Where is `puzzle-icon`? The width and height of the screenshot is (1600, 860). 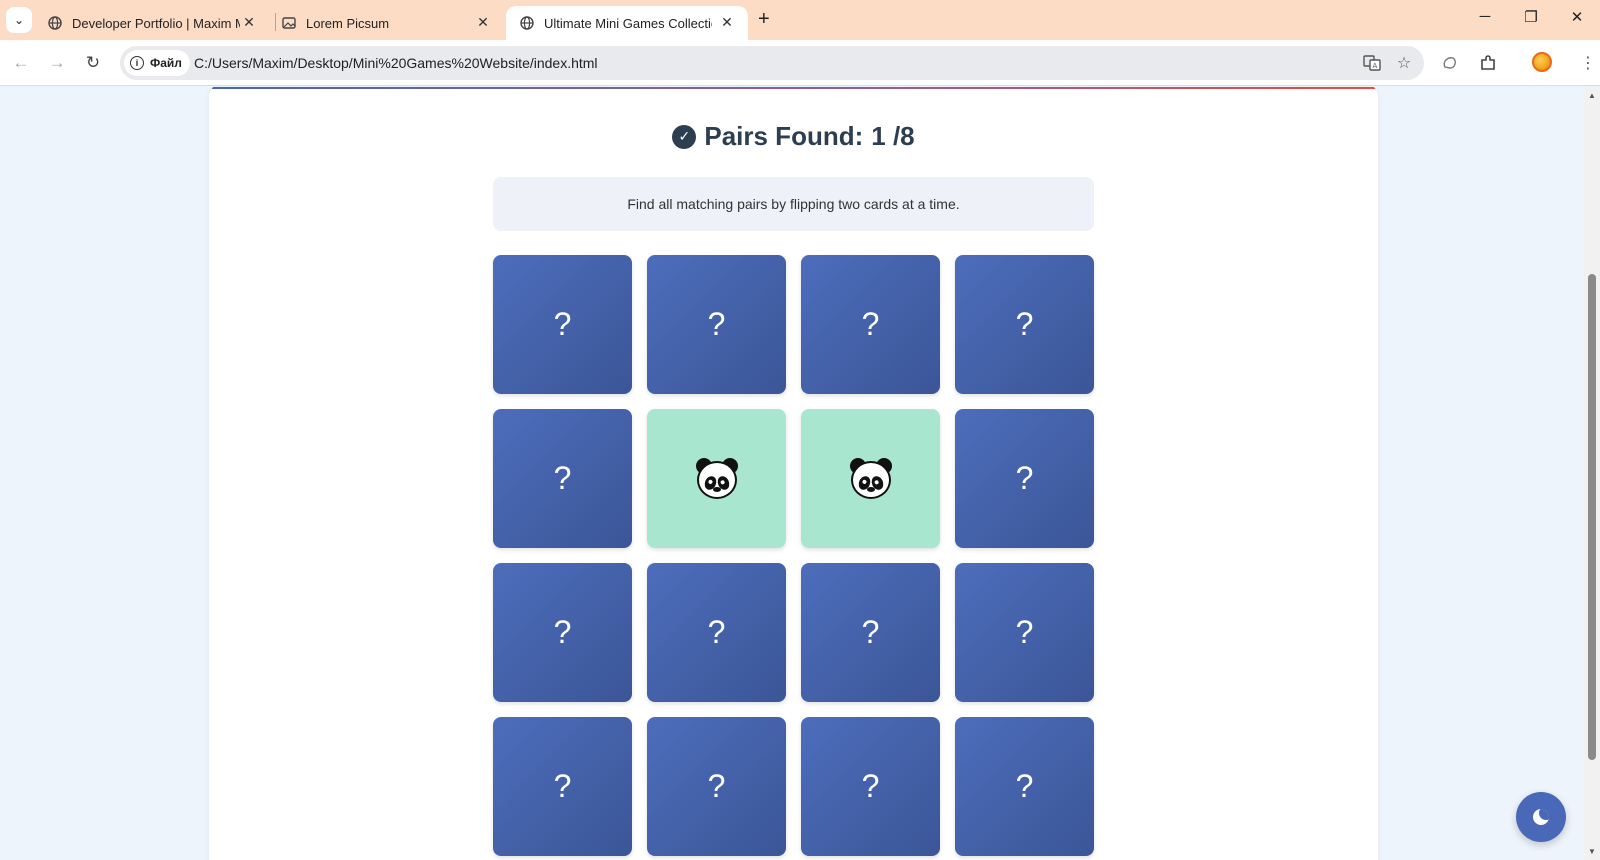
puzzle-icon is located at coordinates (1488, 63).